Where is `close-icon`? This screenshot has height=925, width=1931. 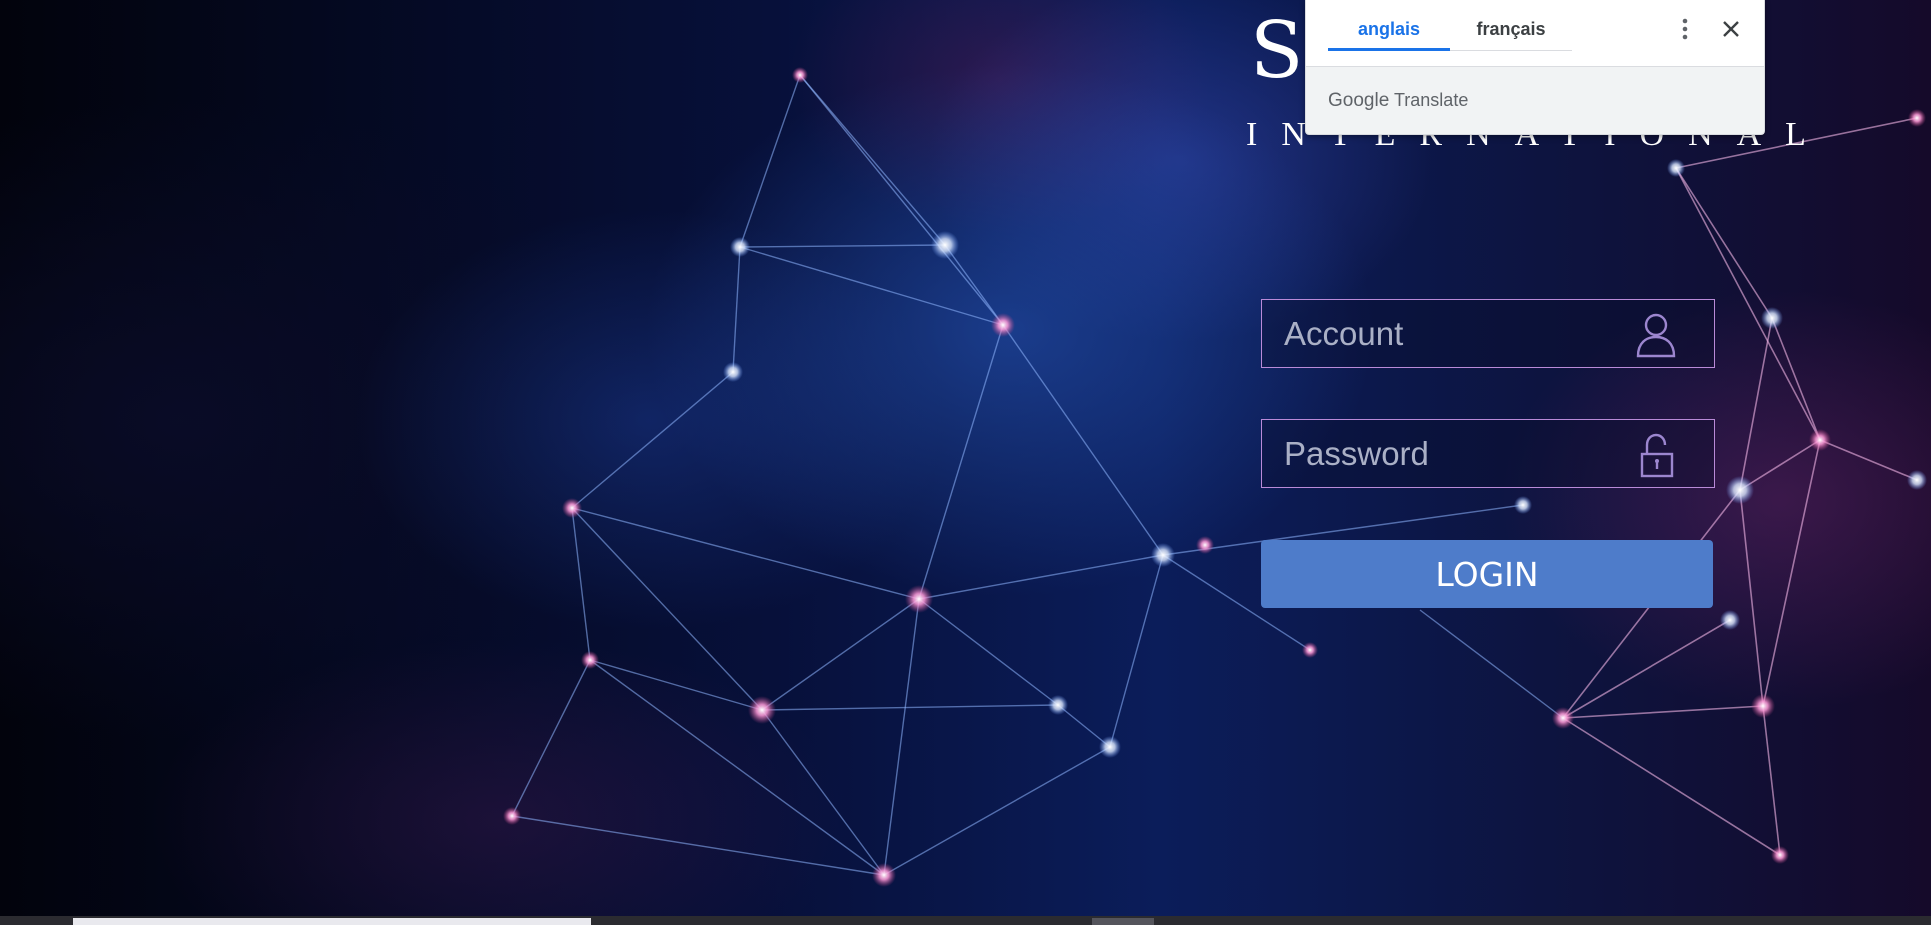
close-icon is located at coordinates (1731, 29).